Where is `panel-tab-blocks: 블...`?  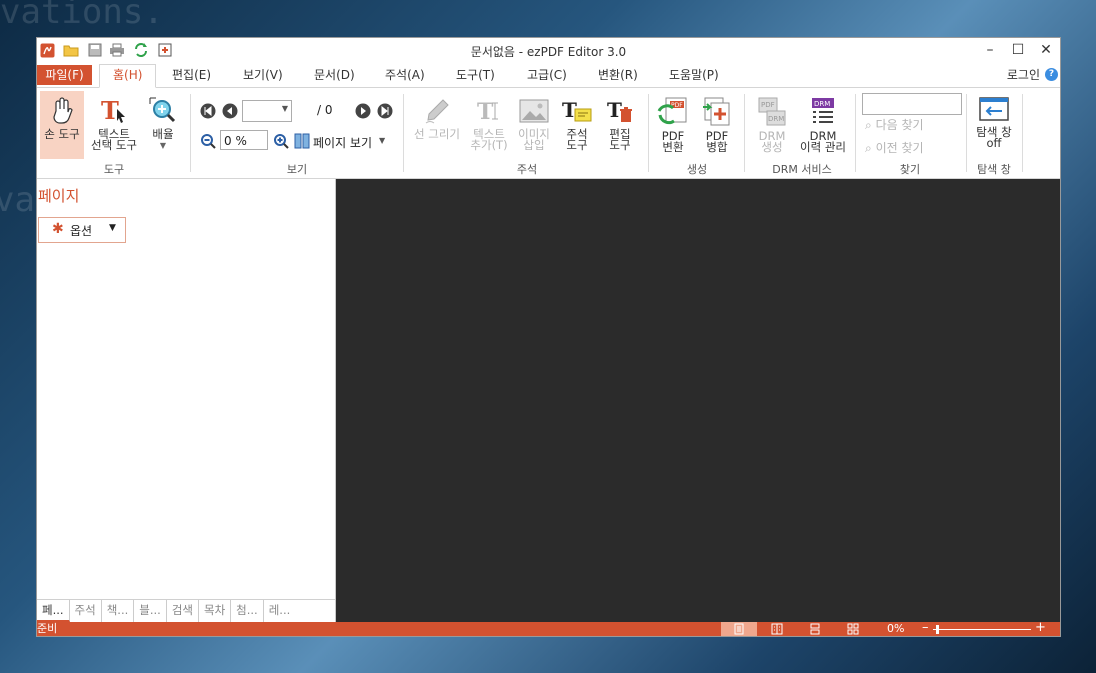
panel-tab-blocks: 블... is located at coordinates (150, 611).